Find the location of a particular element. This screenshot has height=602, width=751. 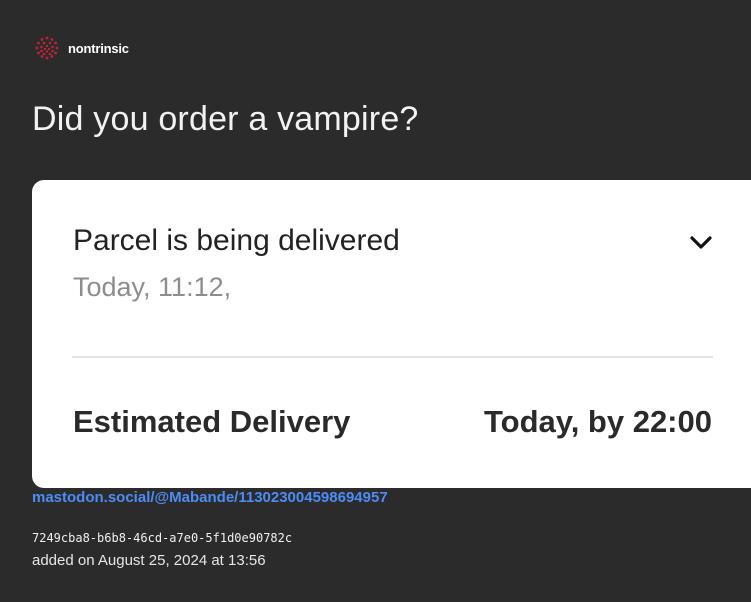

added-date: added on August 25, 2024 at 13:56 is located at coordinates (149, 560).